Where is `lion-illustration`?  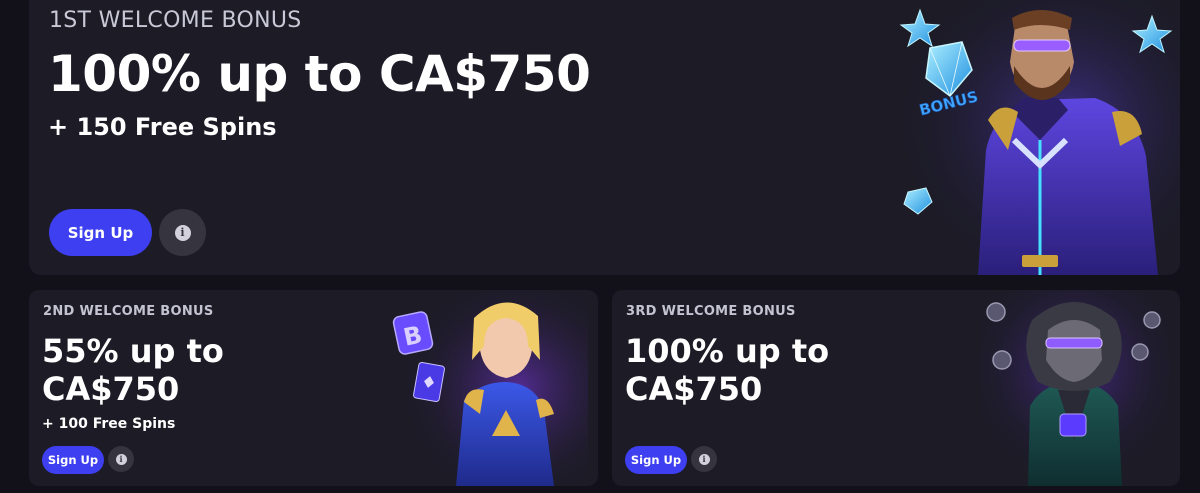 lion-illustration is located at coordinates (1075, 388).